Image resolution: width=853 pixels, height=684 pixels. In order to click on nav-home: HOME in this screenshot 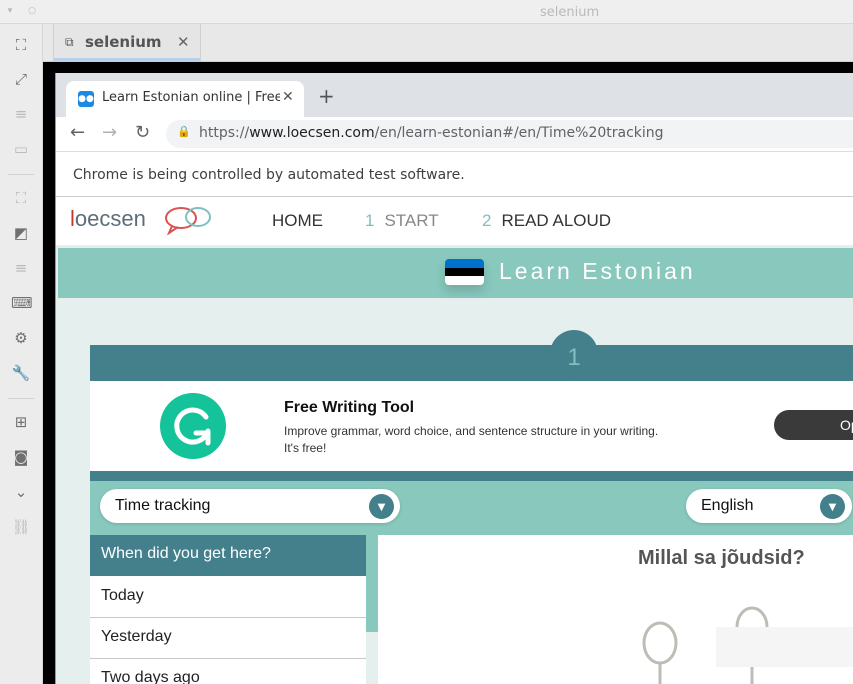, I will do `click(297, 221)`.